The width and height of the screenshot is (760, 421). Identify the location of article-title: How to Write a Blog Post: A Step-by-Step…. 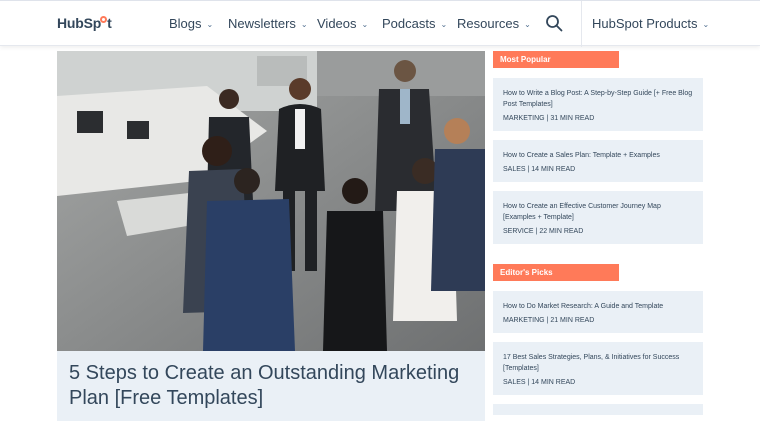
(599, 99).